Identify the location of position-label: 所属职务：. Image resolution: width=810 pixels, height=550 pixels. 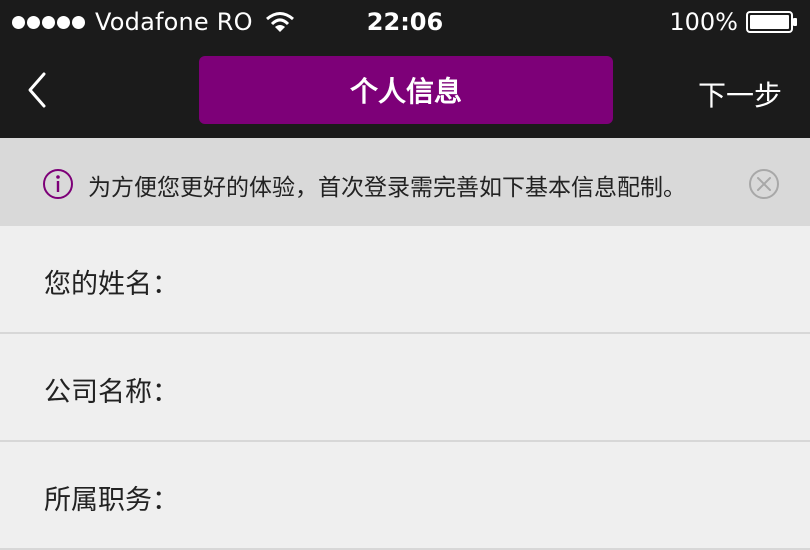
(111, 500).